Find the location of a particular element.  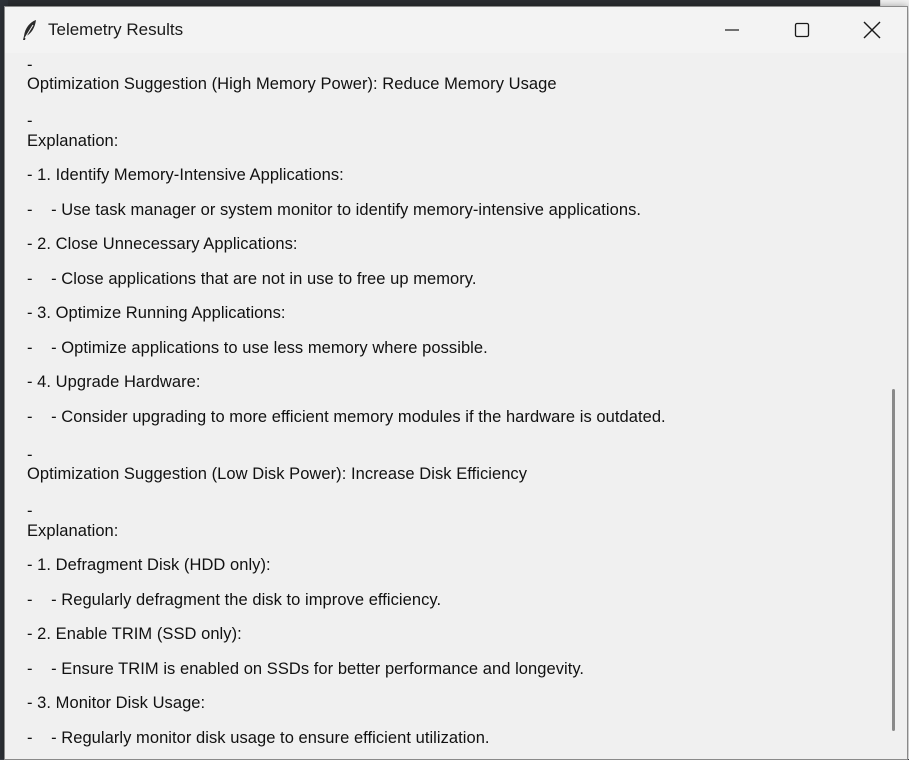

maximize-button is located at coordinates (802, 30).